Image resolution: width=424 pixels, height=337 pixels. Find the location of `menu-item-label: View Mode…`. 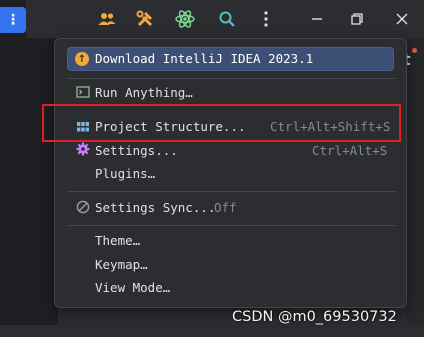

menu-item-label: View Mode… is located at coordinates (133, 287).